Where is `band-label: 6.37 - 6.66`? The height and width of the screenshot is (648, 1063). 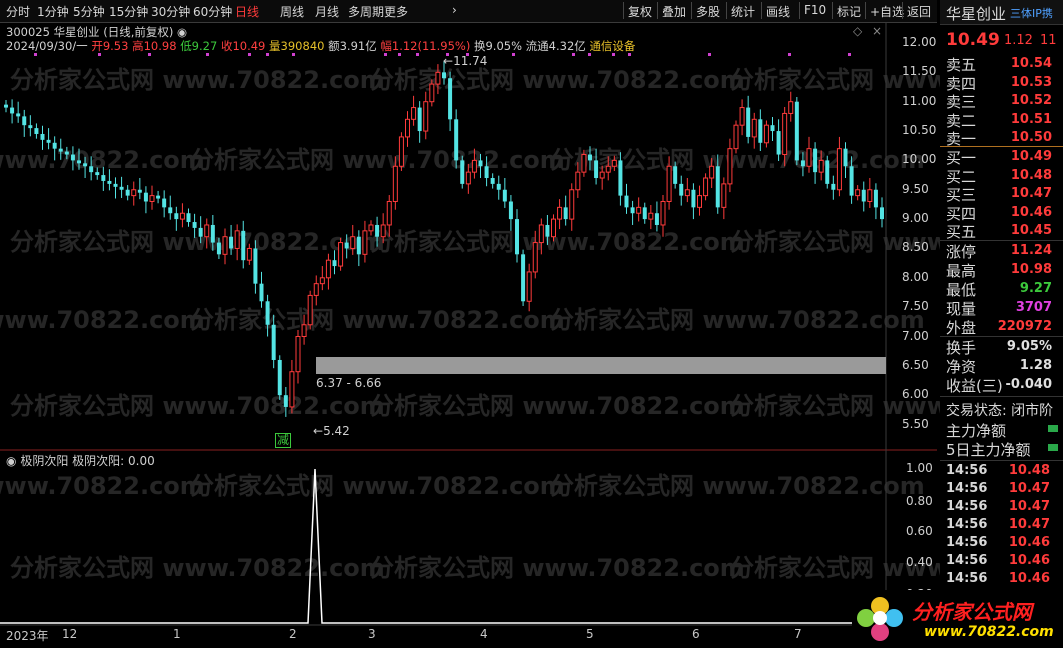 band-label: 6.37 - 6.66 is located at coordinates (349, 383).